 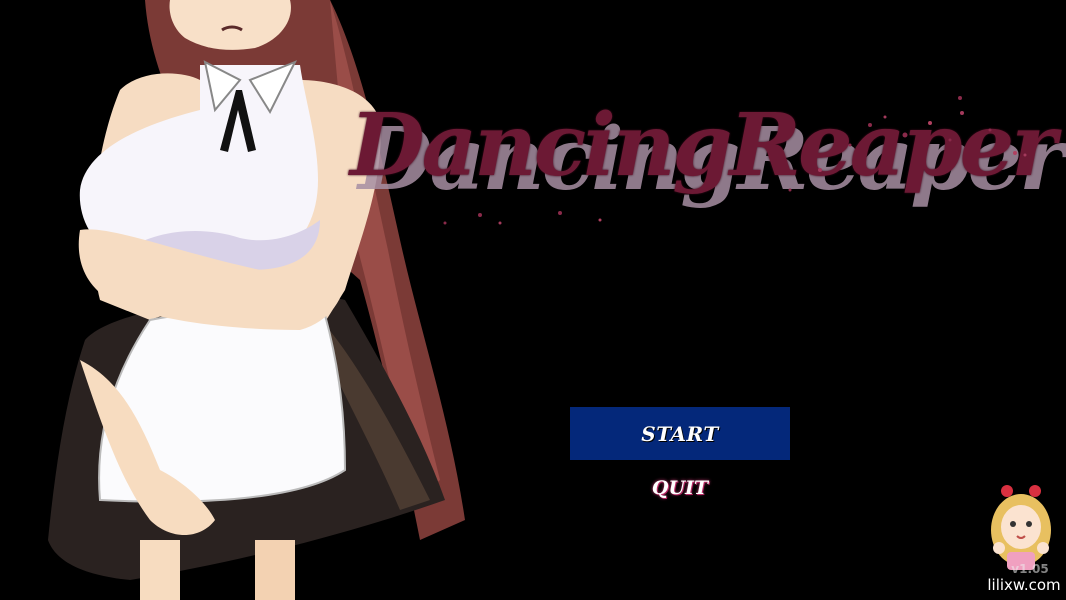 I want to click on mascot-icon, so click(x=1021, y=527).